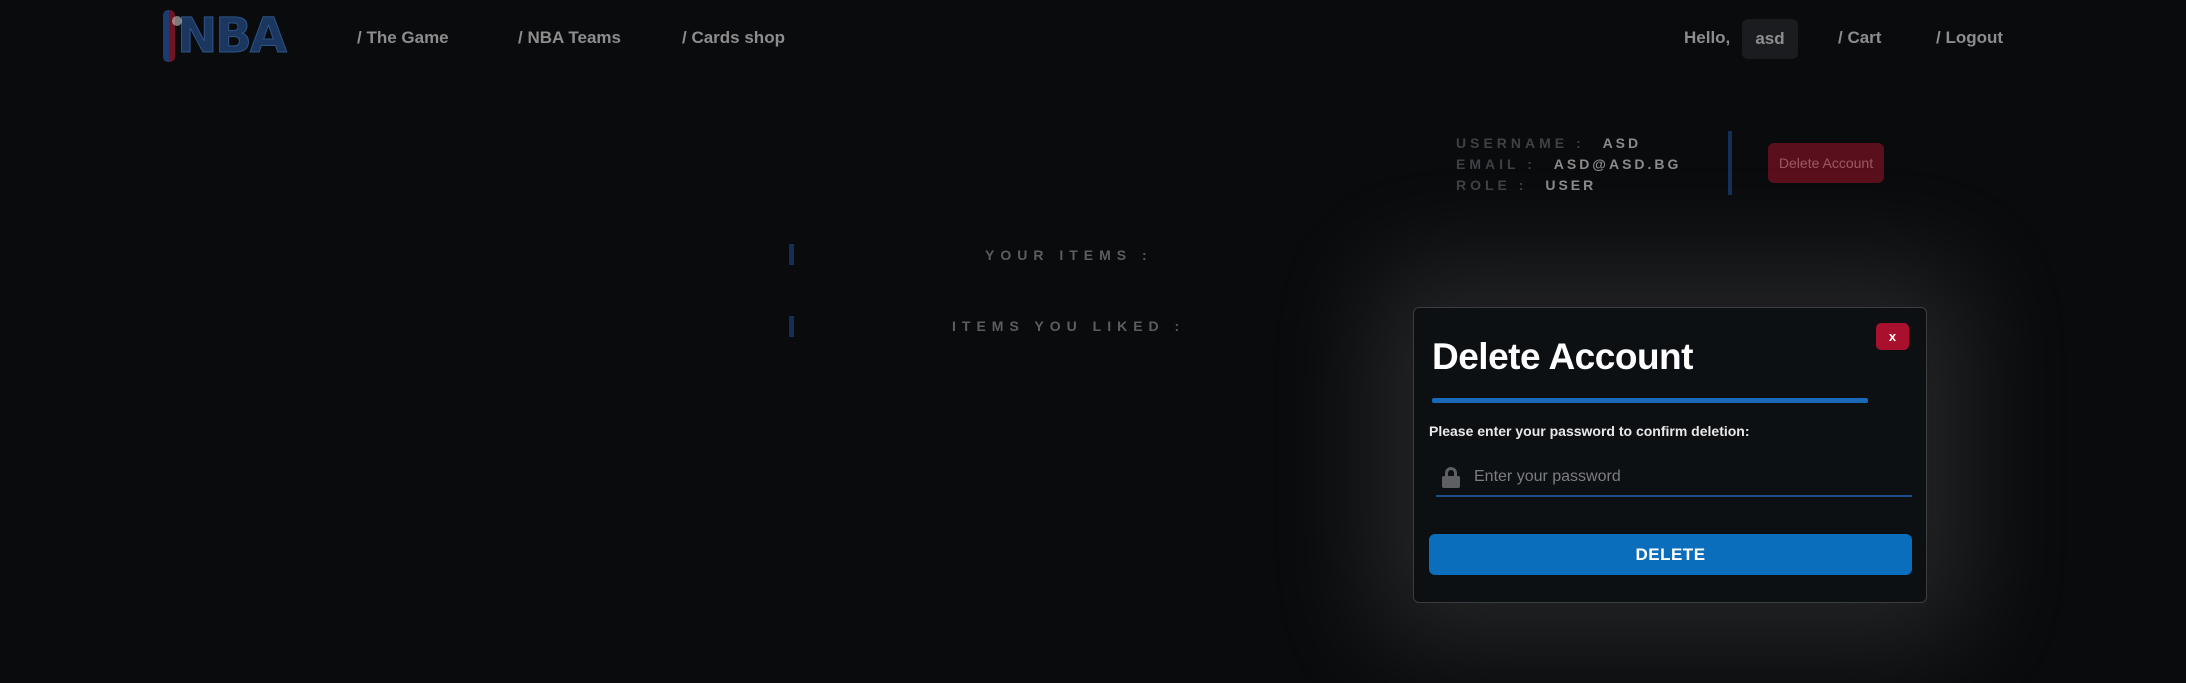 The height and width of the screenshot is (683, 2186). What do you see at coordinates (791, 254) in the screenshot?
I see `your-items-accent-bar` at bounding box center [791, 254].